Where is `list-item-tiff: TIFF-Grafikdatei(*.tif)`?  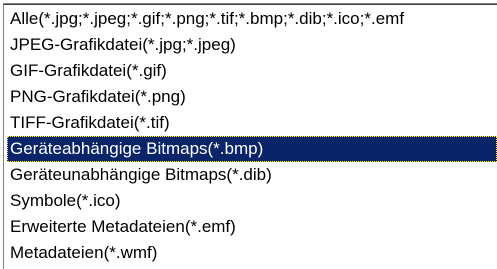
list-item-tiff: TIFF-Grafikdatei(*.tif) is located at coordinates (252, 123).